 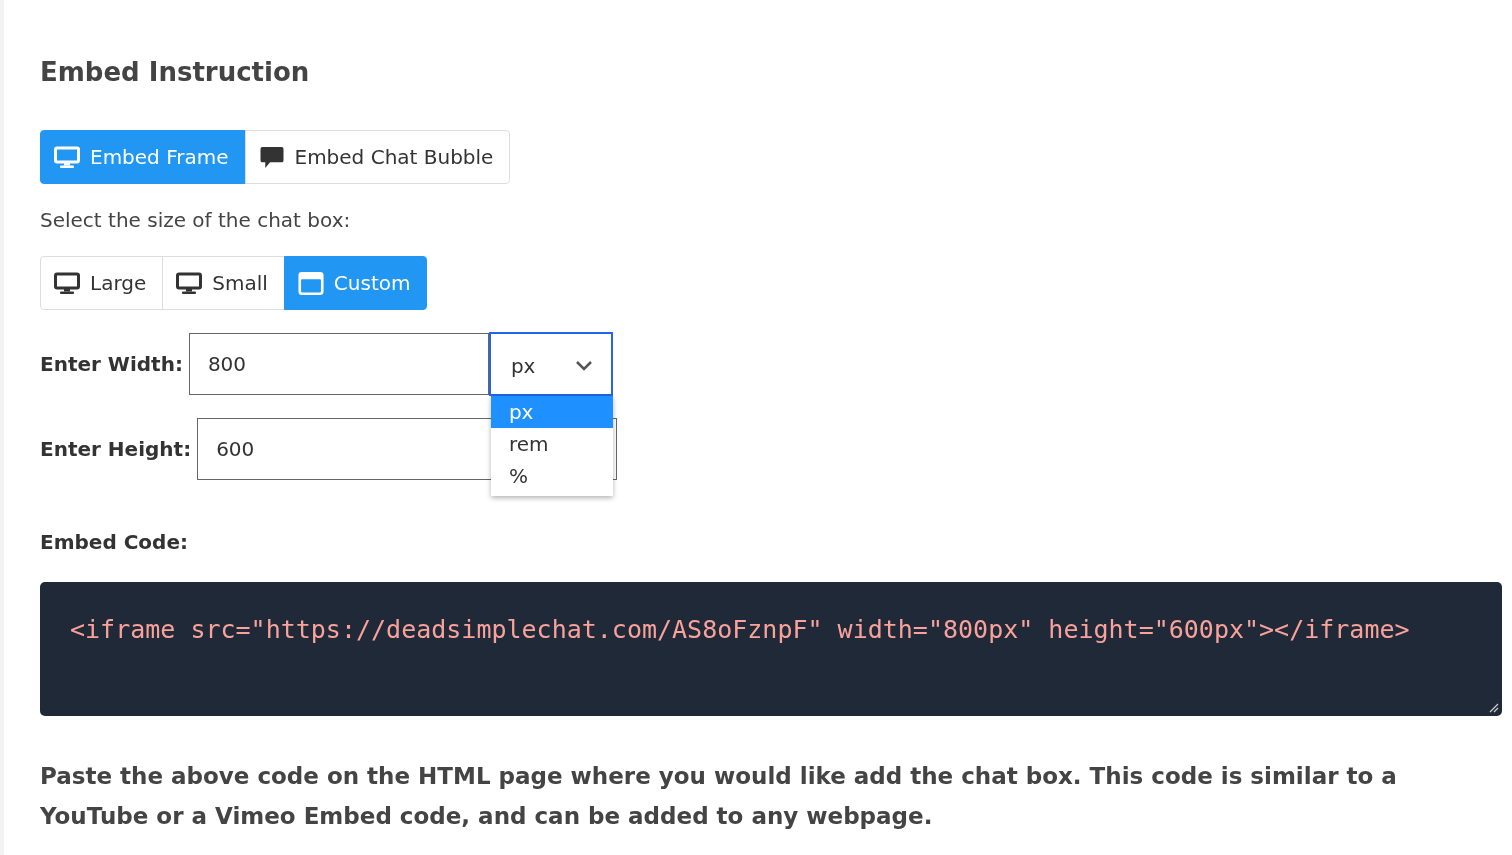 What do you see at coordinates (338, 364) in the screenshot?
I see `width-input: 800` at bounding box center [338, 364].